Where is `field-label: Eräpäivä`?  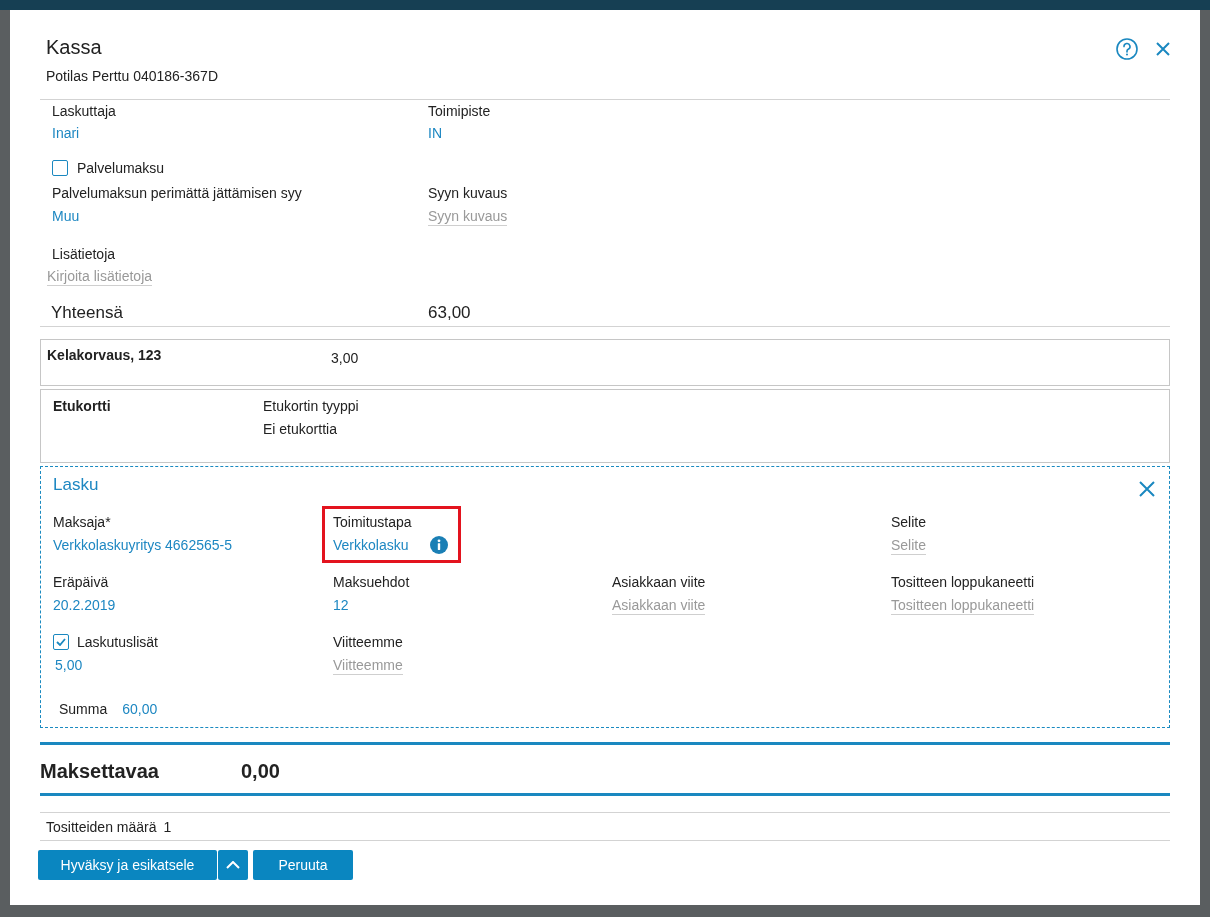 field-label: Eräpäivä is located at coordinates (81, 582).